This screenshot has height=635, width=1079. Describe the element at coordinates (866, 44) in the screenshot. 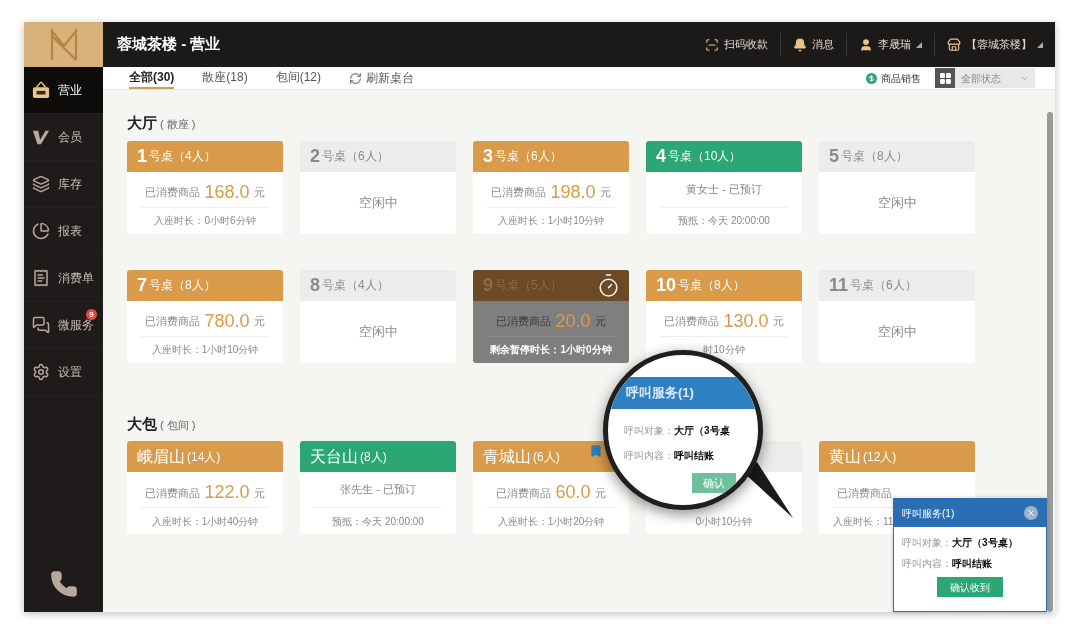

I see `user-icon` at that location.